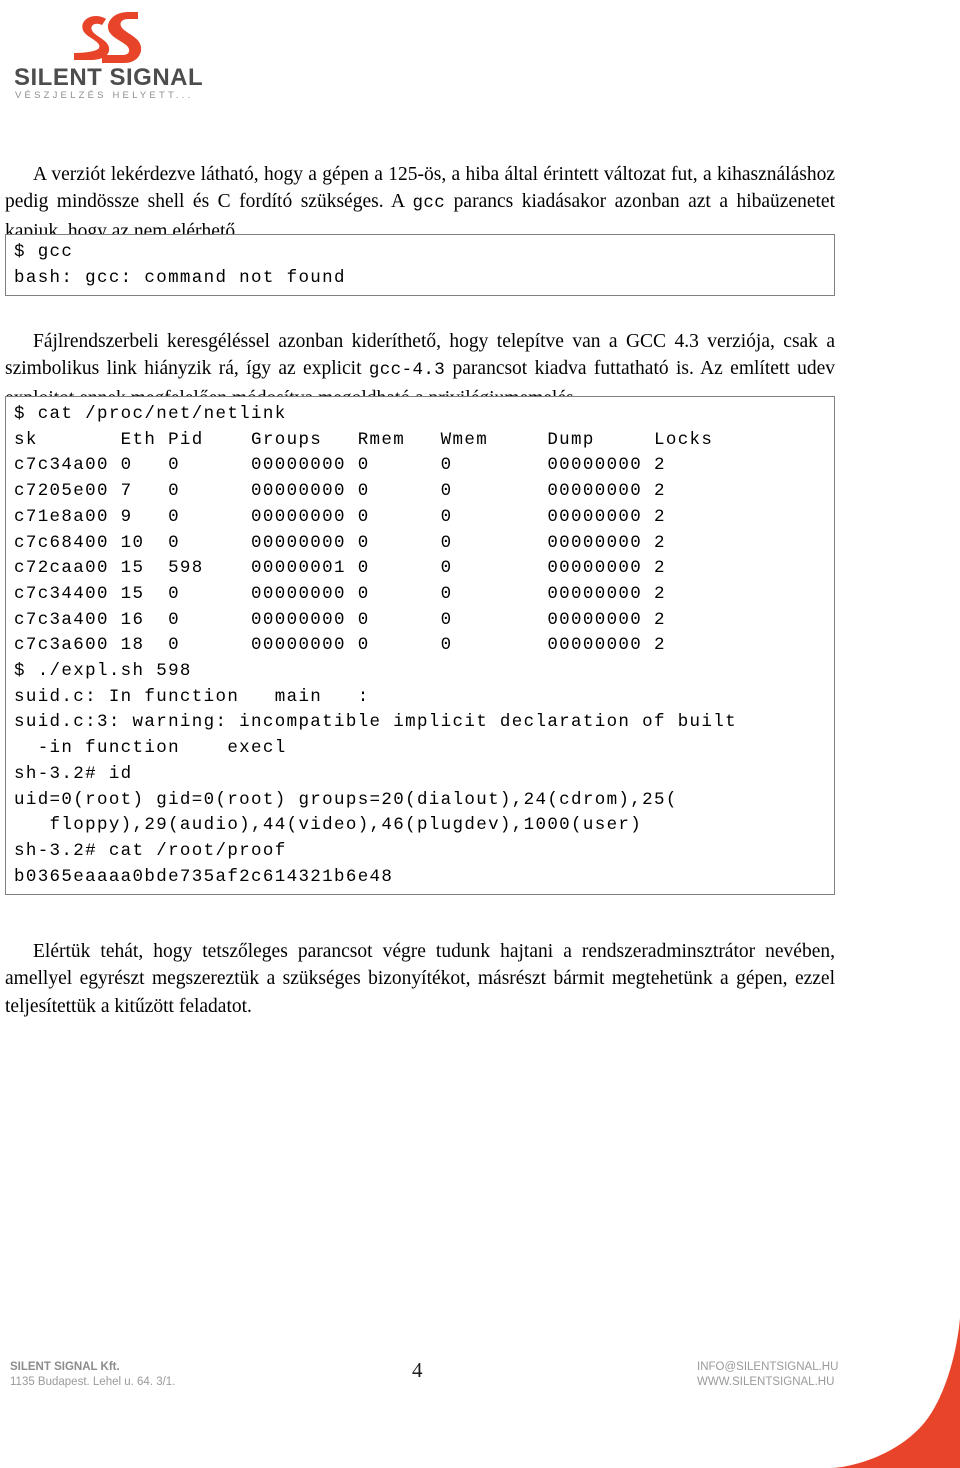  What do you see at coordinates (420, 265) in the screenshot?
I see `code-block-gcc-not-found: $ gcc bash: gcc: command not found` at bounding box center [420, 265].